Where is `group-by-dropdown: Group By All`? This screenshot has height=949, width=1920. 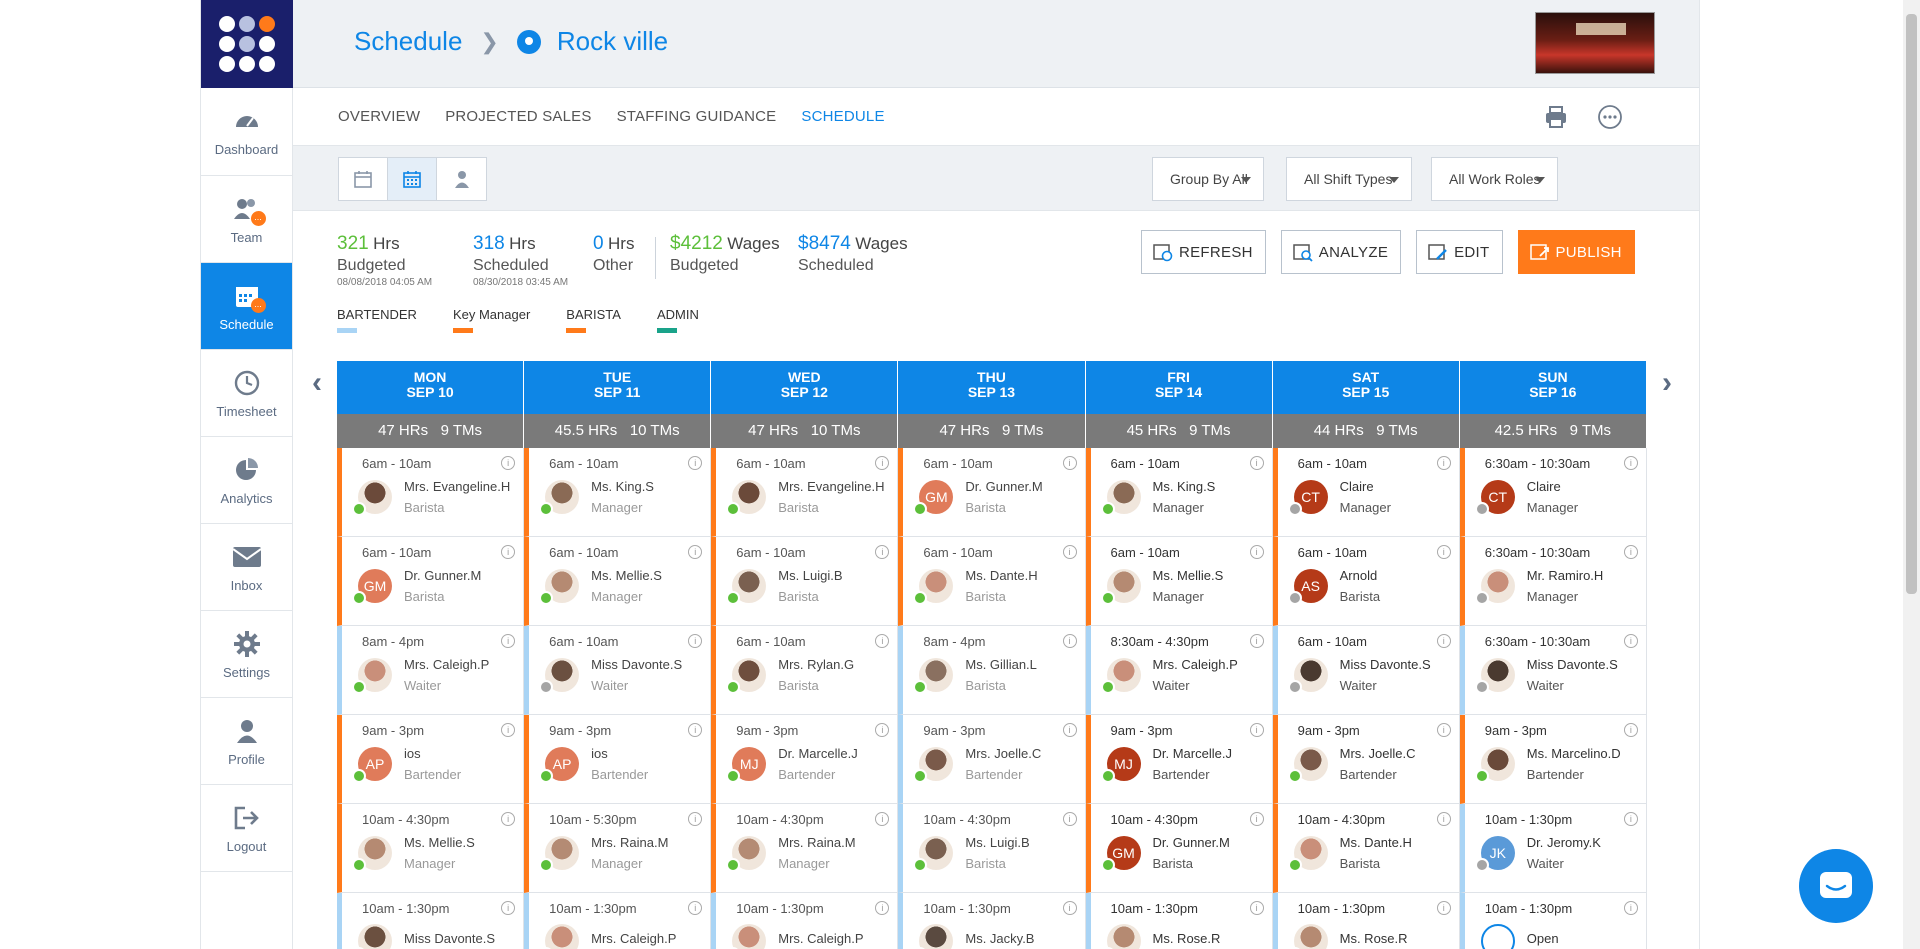 group-by-dropdown: Group By All is located at coordinates (1208, 179).